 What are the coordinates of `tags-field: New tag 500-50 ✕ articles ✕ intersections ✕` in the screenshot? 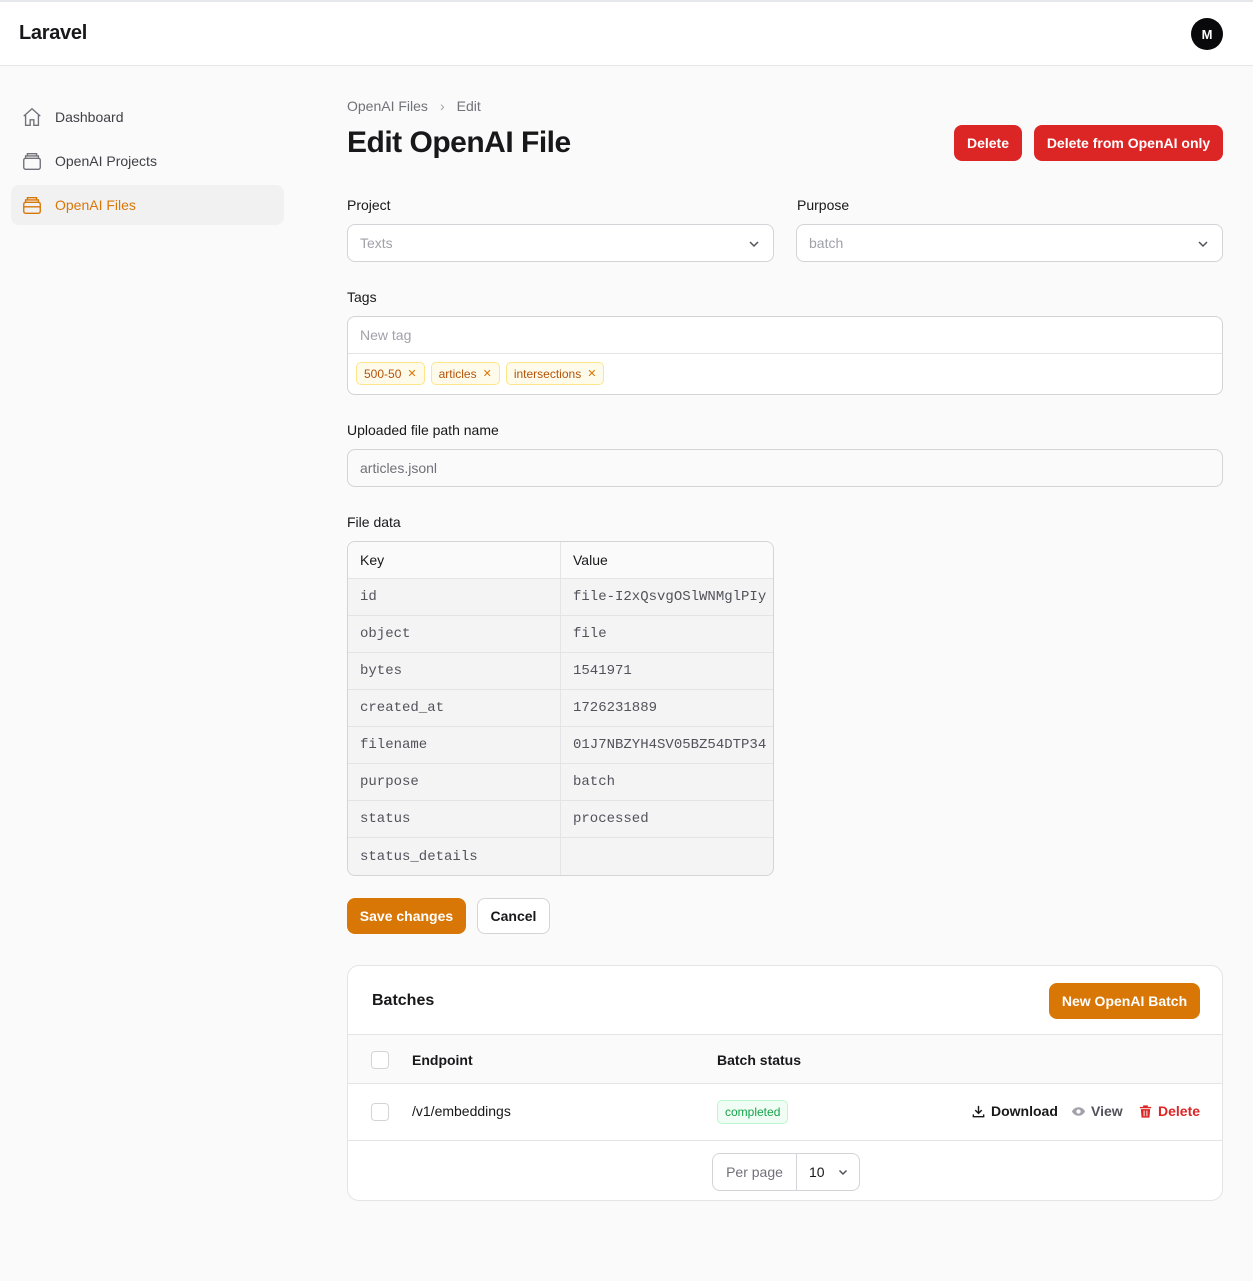 It's located at (785, 355).